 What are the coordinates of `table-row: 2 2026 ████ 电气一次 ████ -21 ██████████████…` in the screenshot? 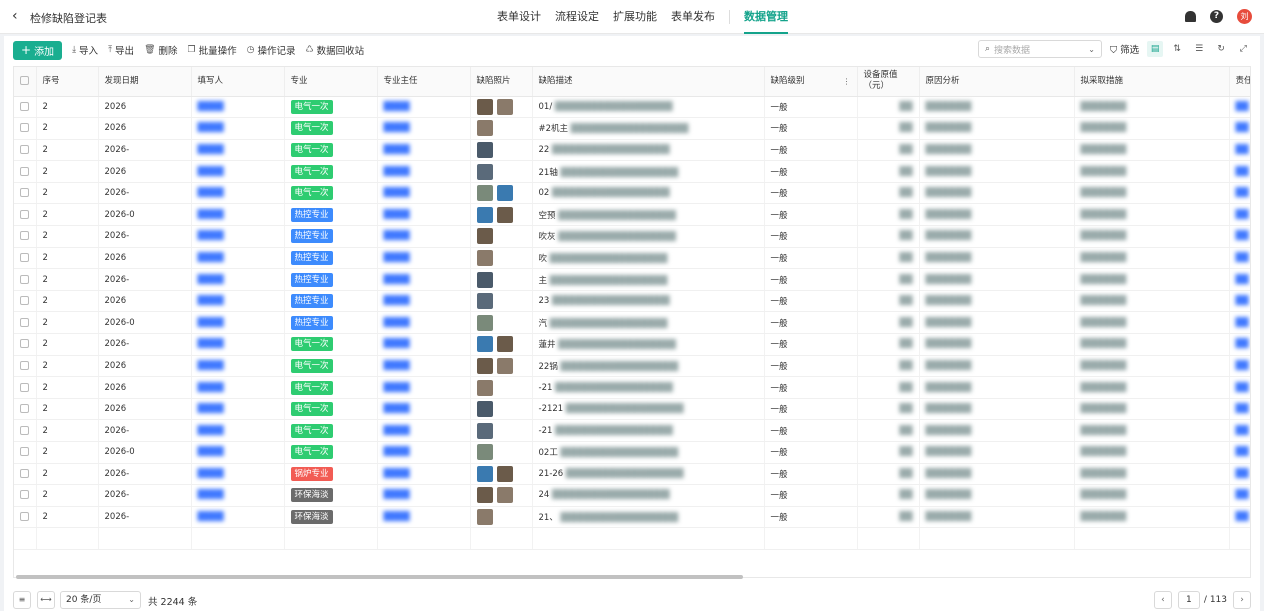 It's located at (632, 387).